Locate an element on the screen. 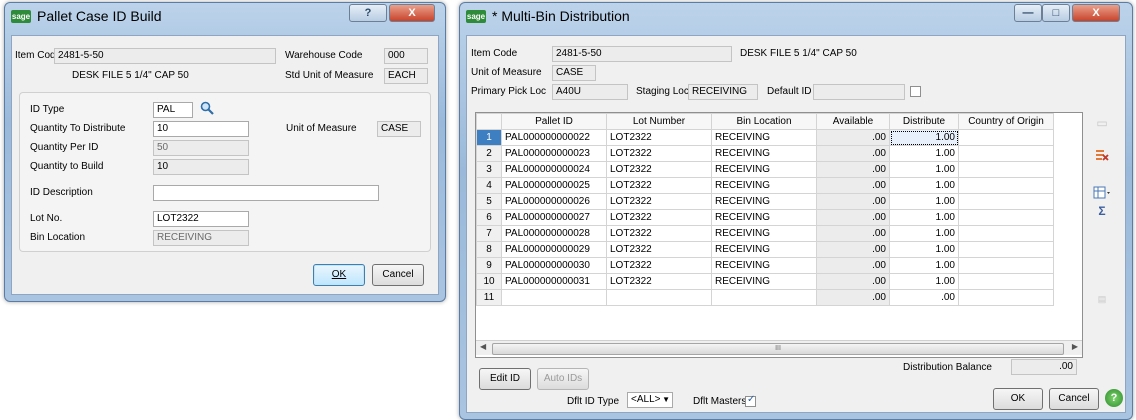 The height and width of the screenshot is (420, 1136). table-row: 7 PAL000000000028 LOT2322 RECEIVING .00 1.00 is located at coordinates (765, 233).